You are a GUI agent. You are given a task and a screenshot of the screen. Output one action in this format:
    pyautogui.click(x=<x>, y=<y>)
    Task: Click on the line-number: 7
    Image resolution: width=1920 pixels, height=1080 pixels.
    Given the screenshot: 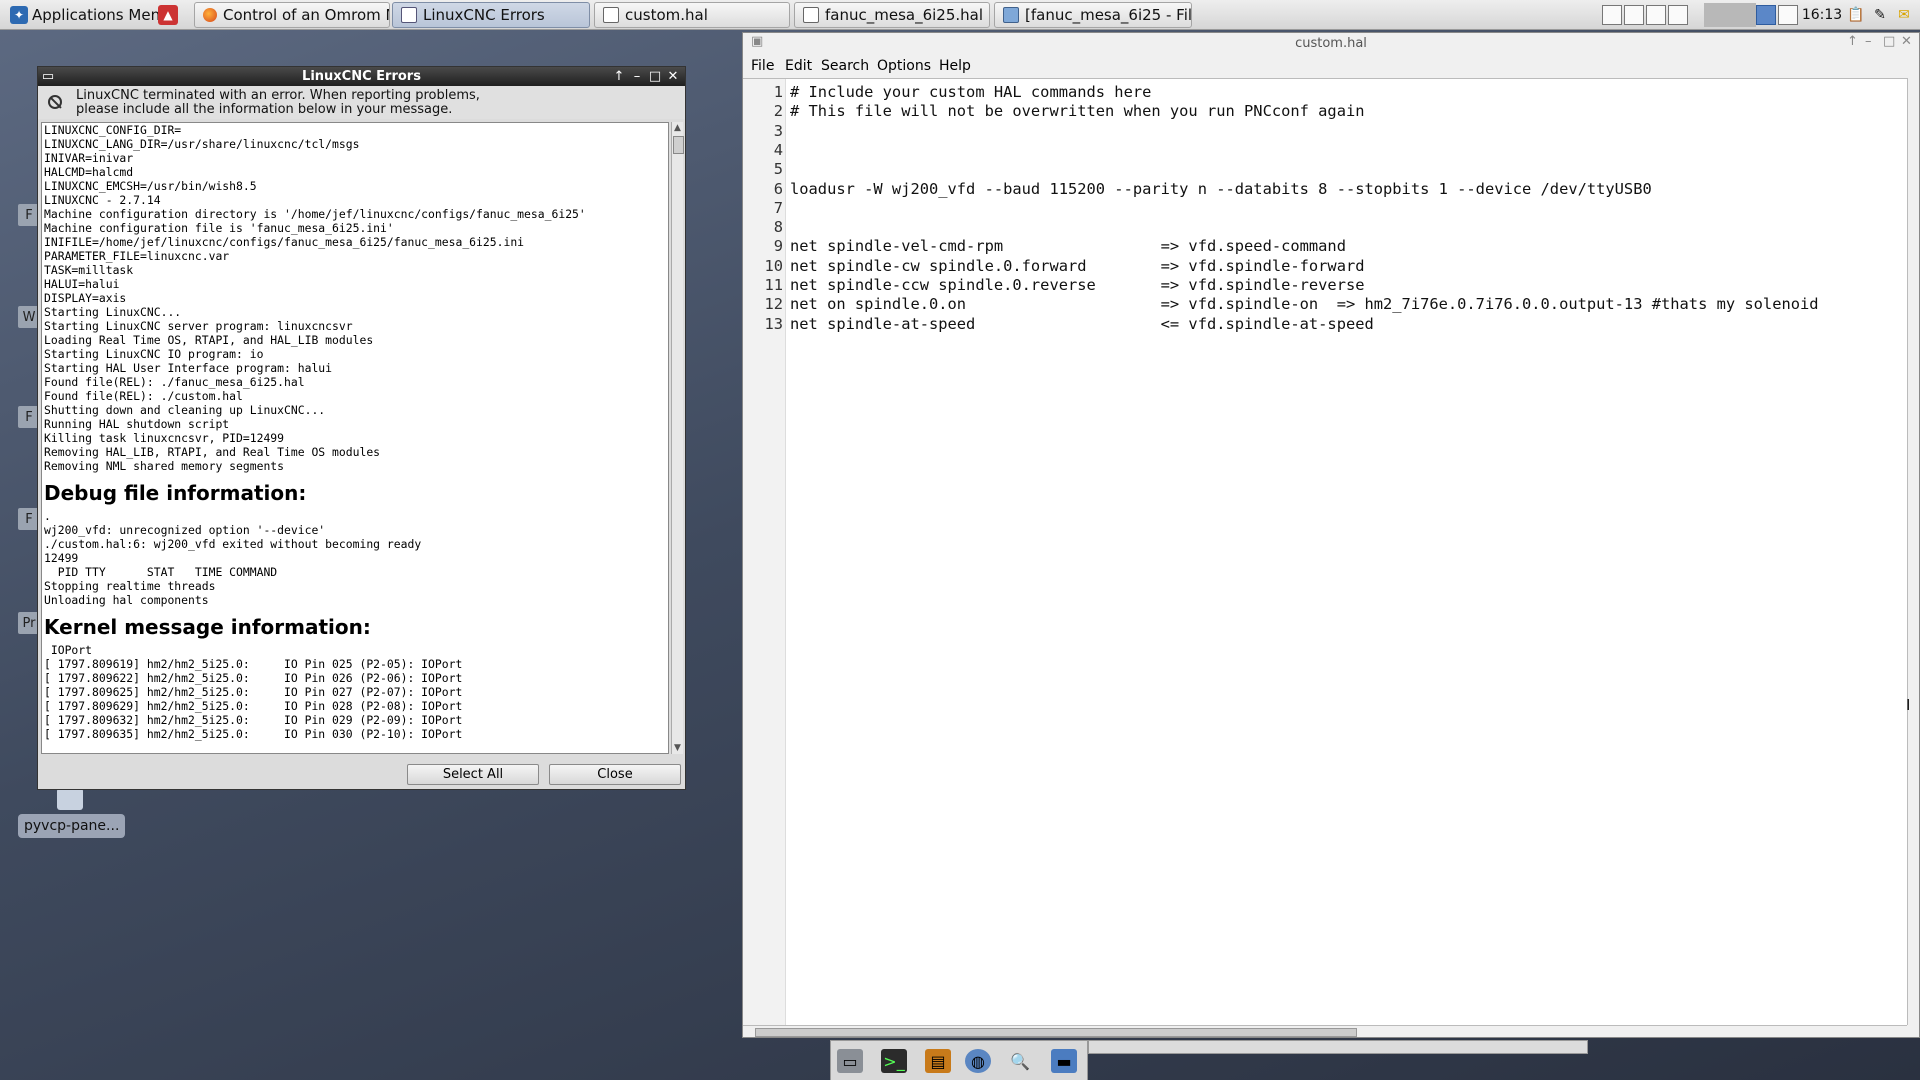 What is the action you would take?
    pyautogui.click(x=778, y=207)
    